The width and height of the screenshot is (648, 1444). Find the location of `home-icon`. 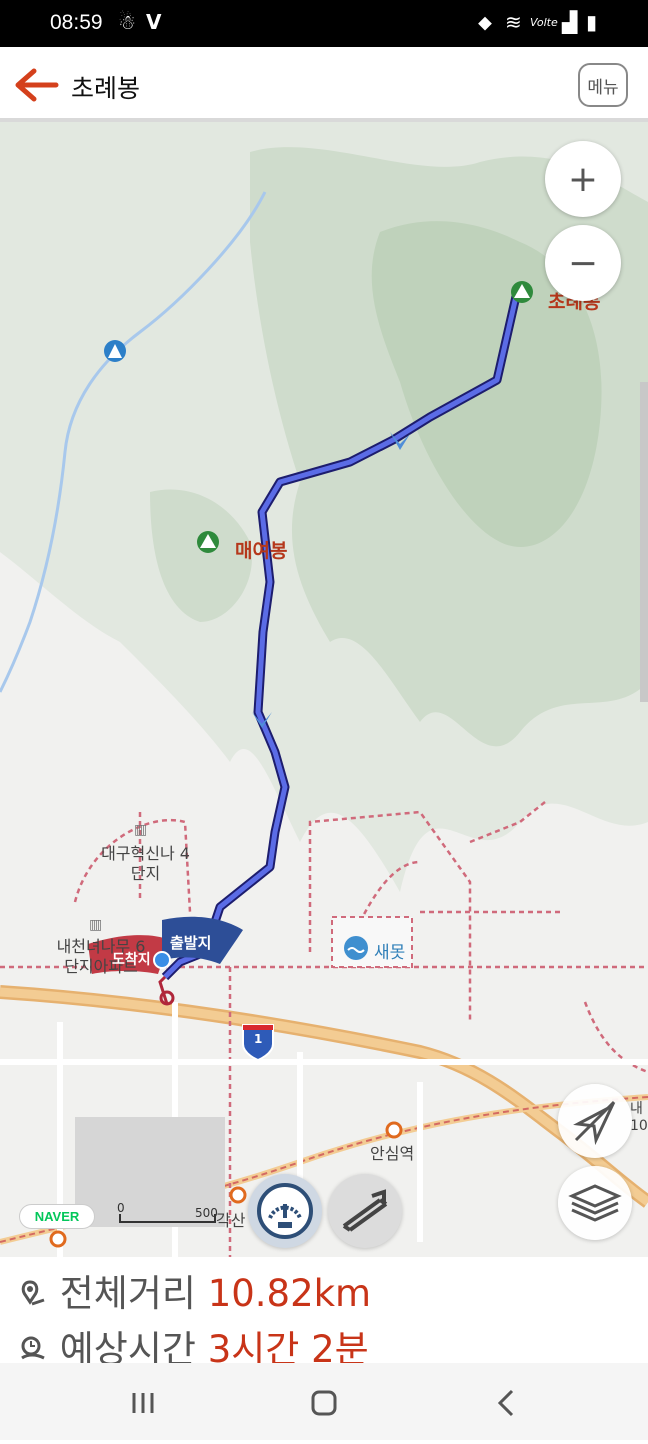

home-icon is located at coordinates (324, 1403).